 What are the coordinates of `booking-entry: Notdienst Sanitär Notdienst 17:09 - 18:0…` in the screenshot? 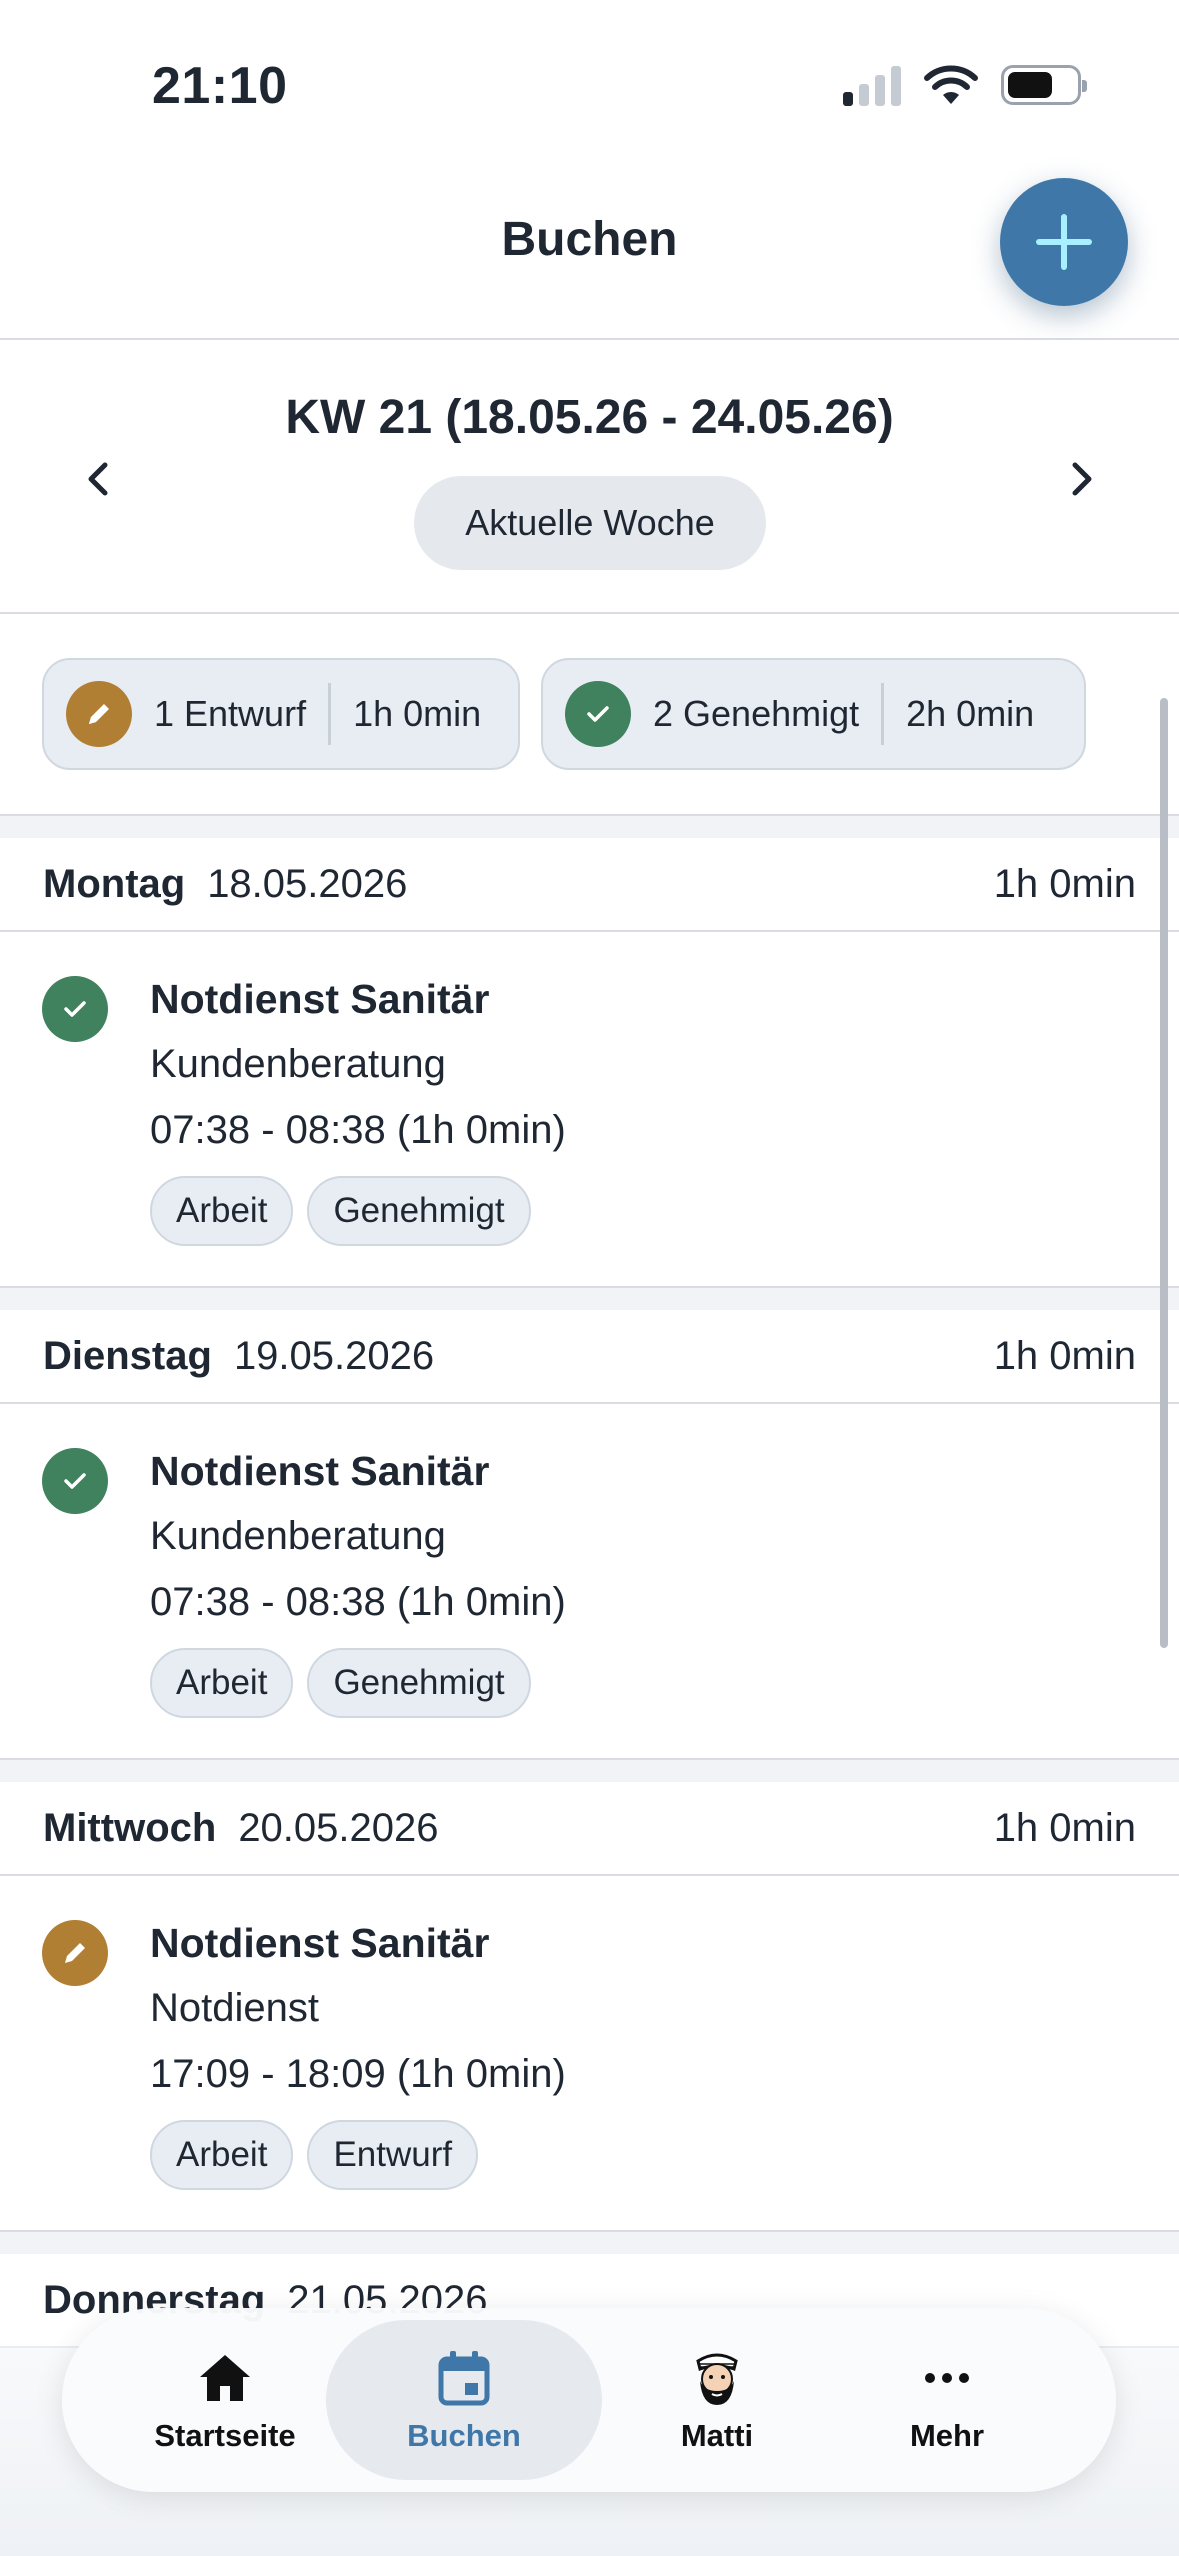 It's located at (589, 2054).